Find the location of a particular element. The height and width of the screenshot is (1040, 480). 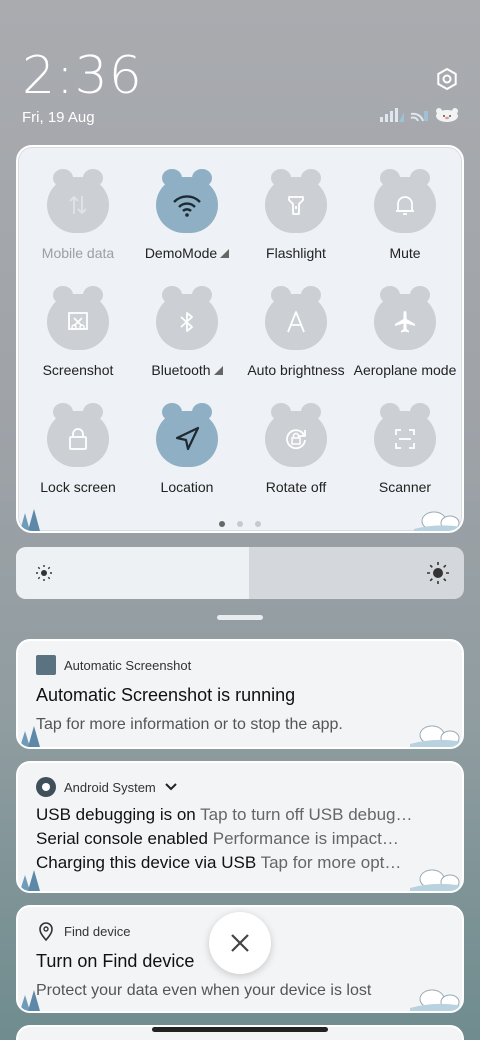

tile-label: Scanner is located at coordinates (405, 487).